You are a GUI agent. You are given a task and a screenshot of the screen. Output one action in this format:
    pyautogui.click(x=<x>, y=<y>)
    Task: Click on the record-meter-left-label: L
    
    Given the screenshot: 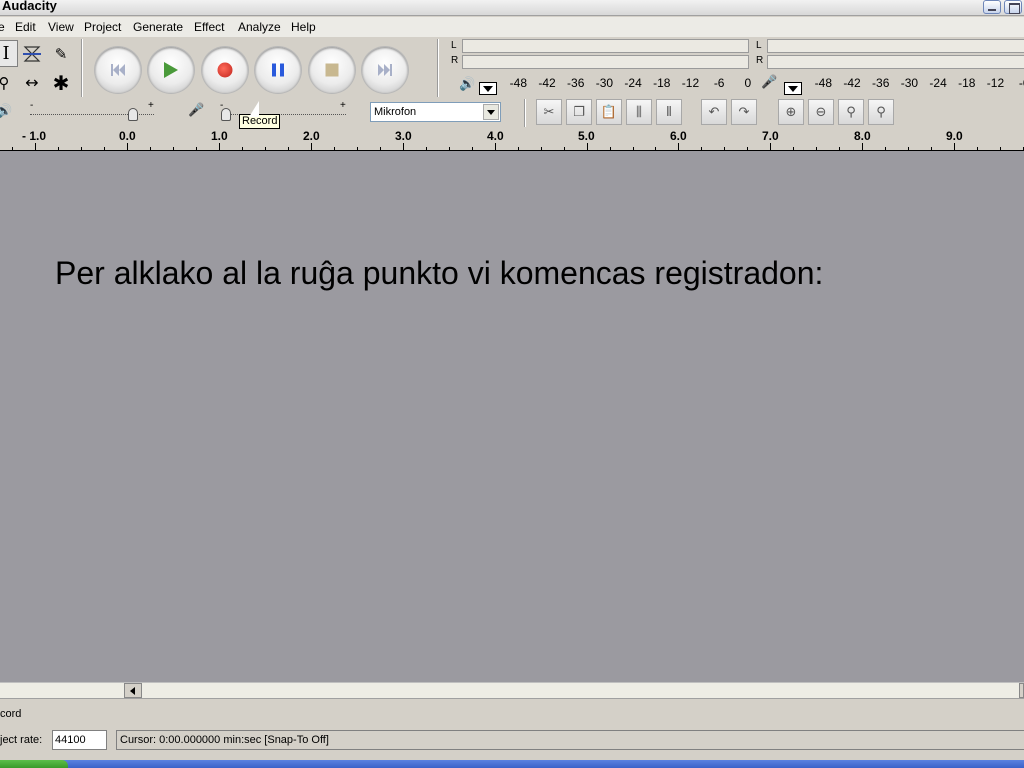 What is the action you would take?
    pyautogui.click(x=759, y=45)
    